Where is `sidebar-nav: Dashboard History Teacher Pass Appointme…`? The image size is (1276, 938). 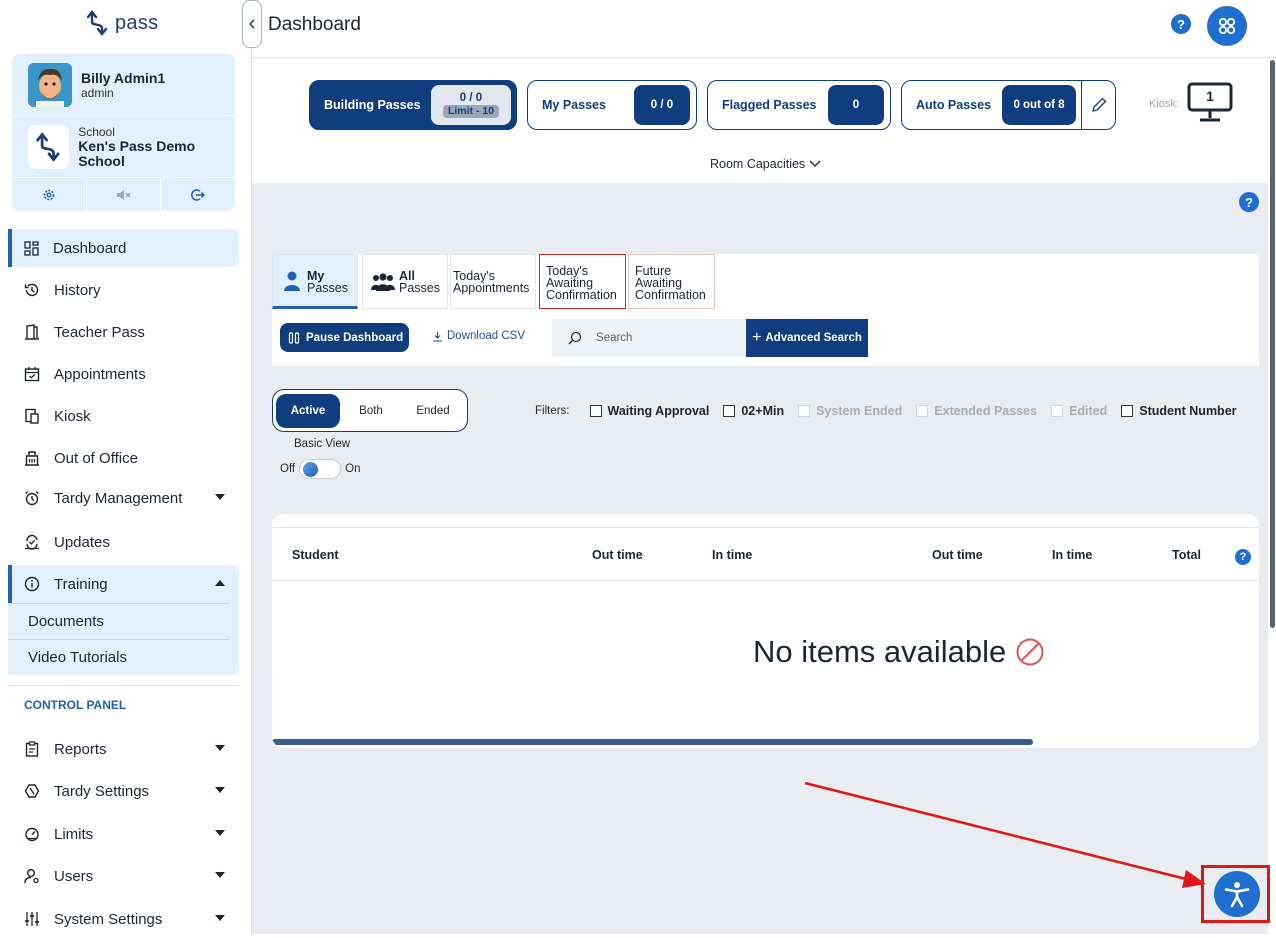
sidebar-nav: Dashboard History Teacher Pass Appointme… is located at coordinates (123, 583).